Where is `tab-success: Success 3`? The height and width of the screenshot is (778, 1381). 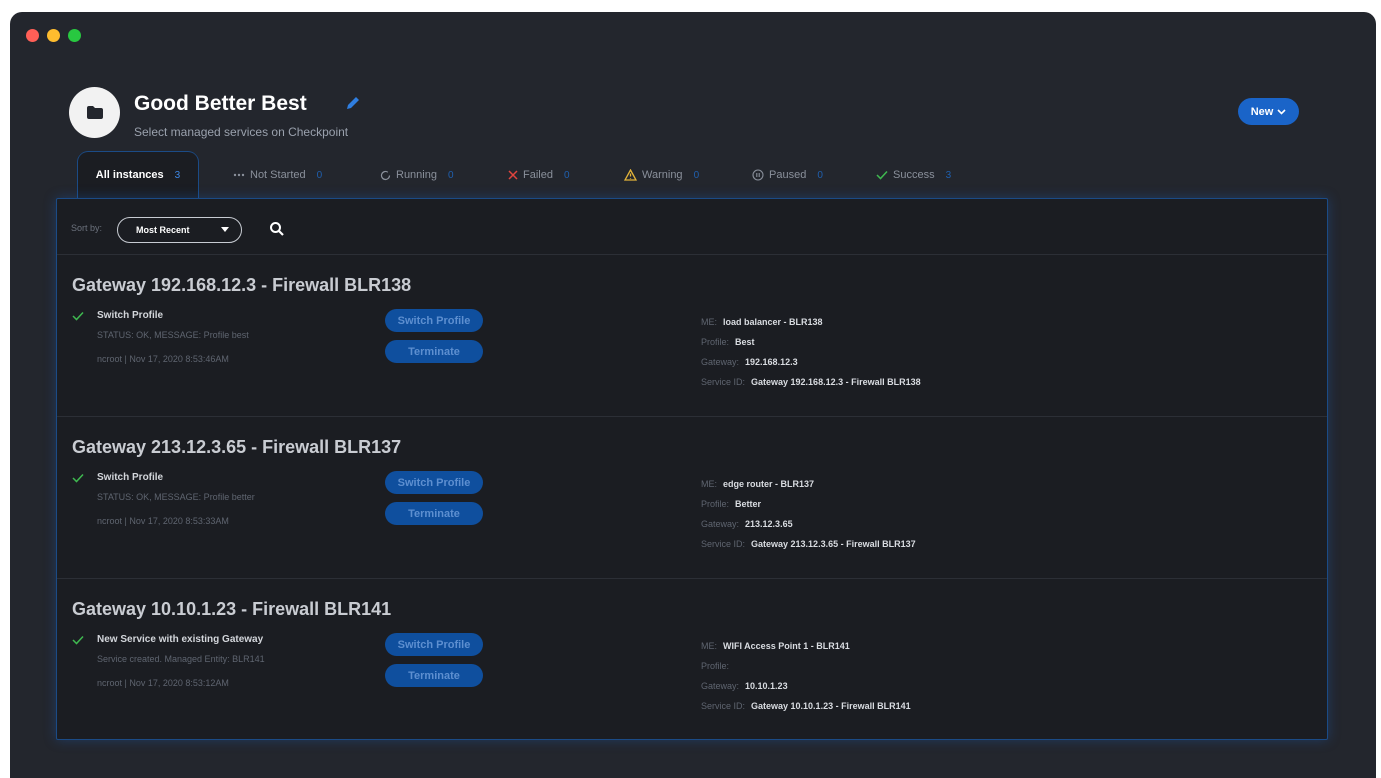
tab-success: Success 3 is located at coordinates (913, 175).